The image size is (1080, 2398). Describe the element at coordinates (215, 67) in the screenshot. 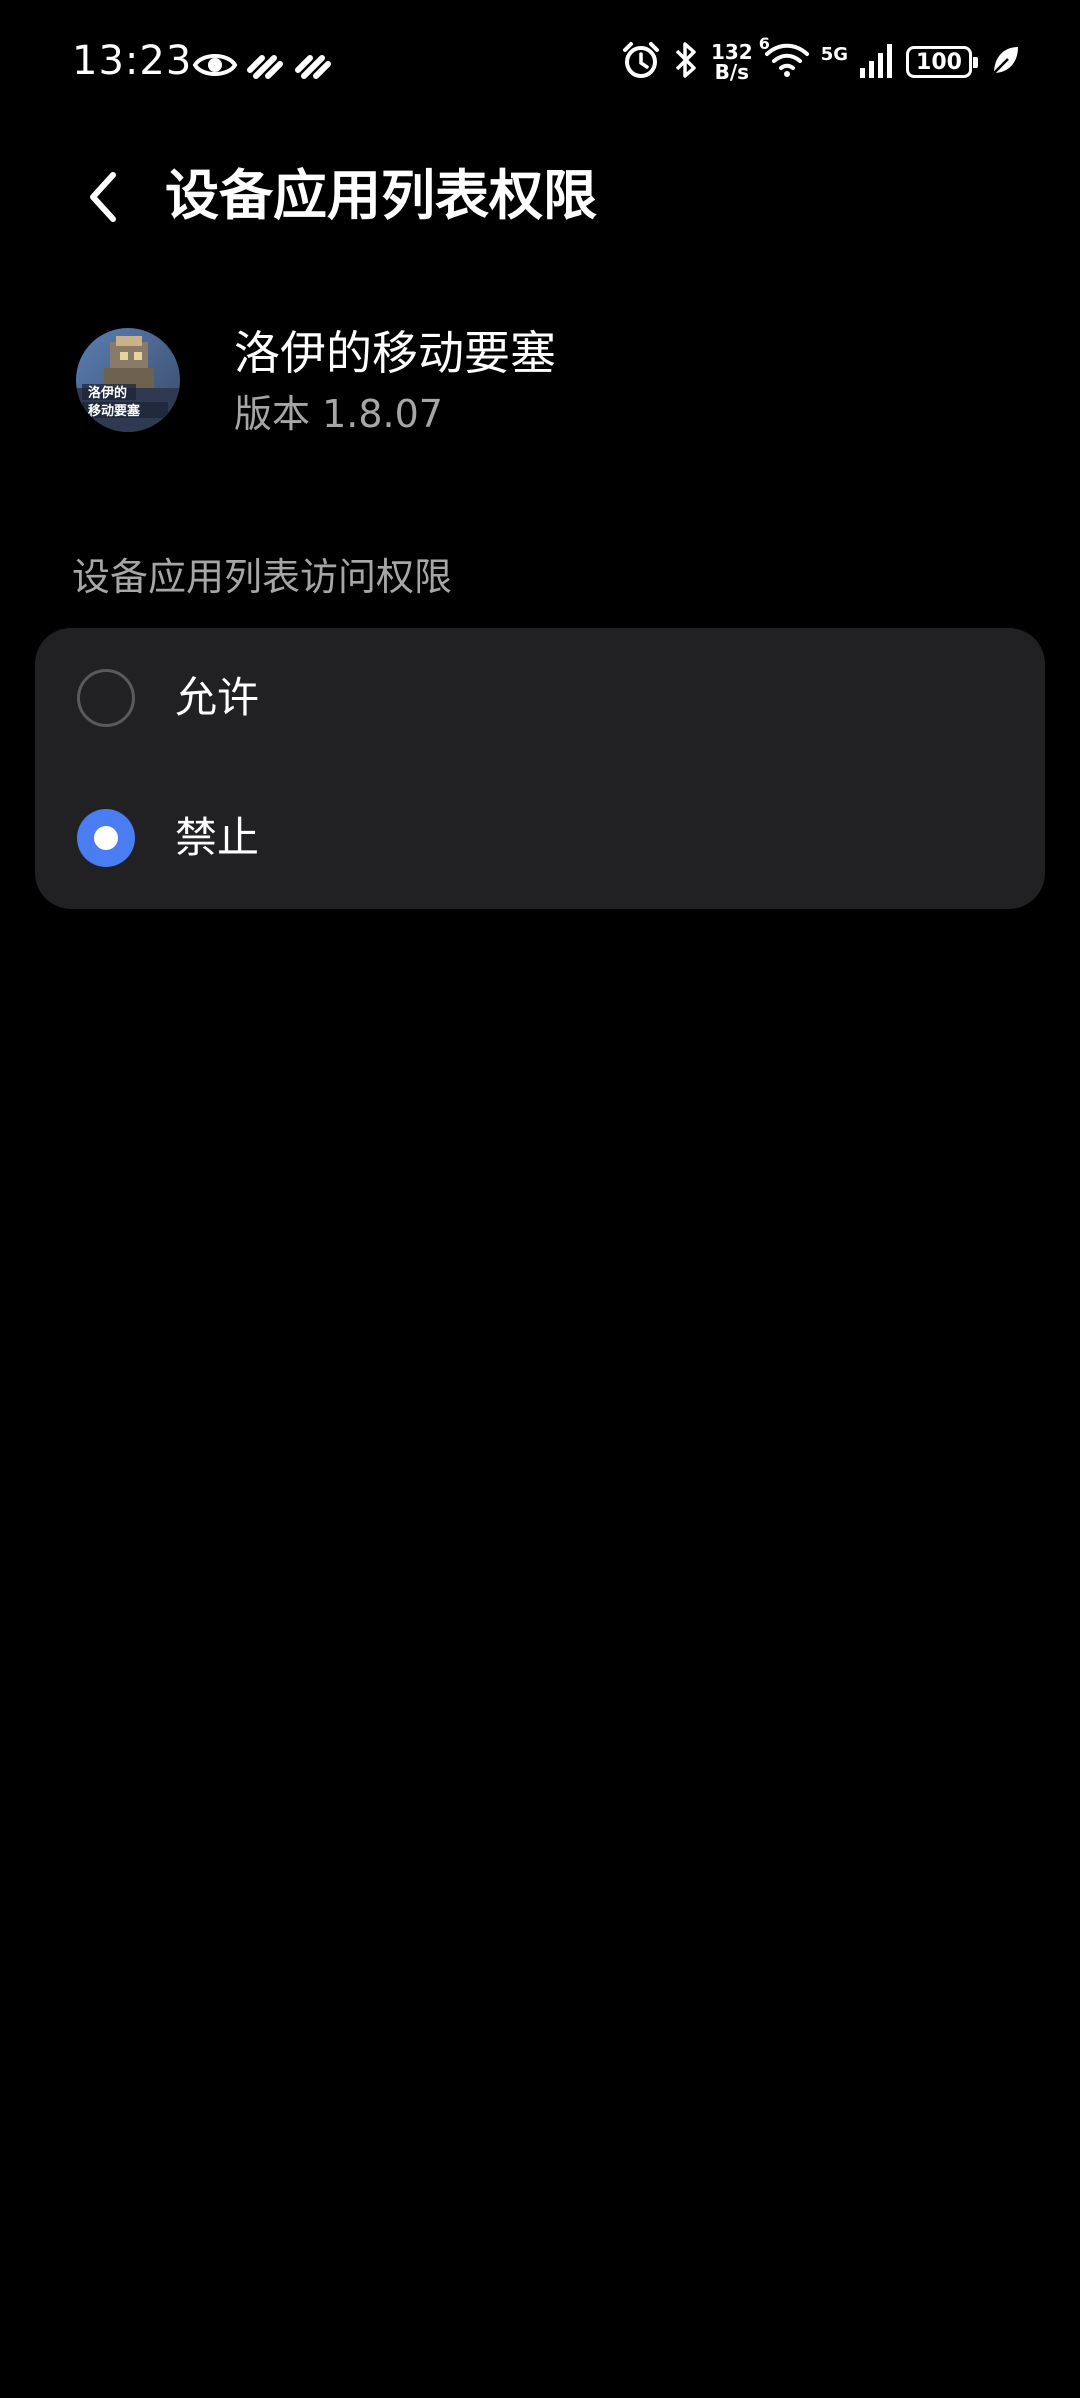

I see `eye-icon` at that location.